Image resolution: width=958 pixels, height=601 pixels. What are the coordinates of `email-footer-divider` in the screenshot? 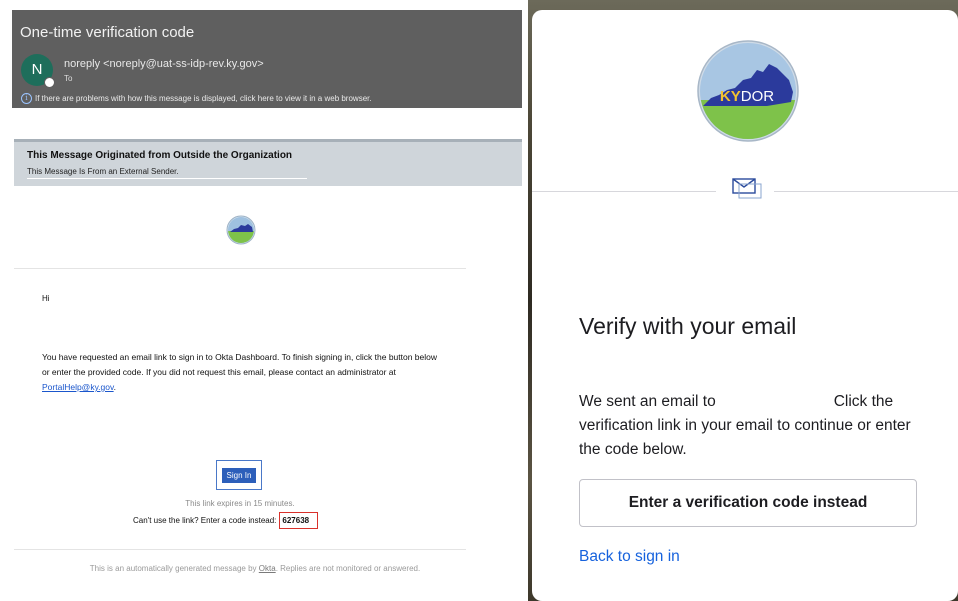 It's located at (240, 549).